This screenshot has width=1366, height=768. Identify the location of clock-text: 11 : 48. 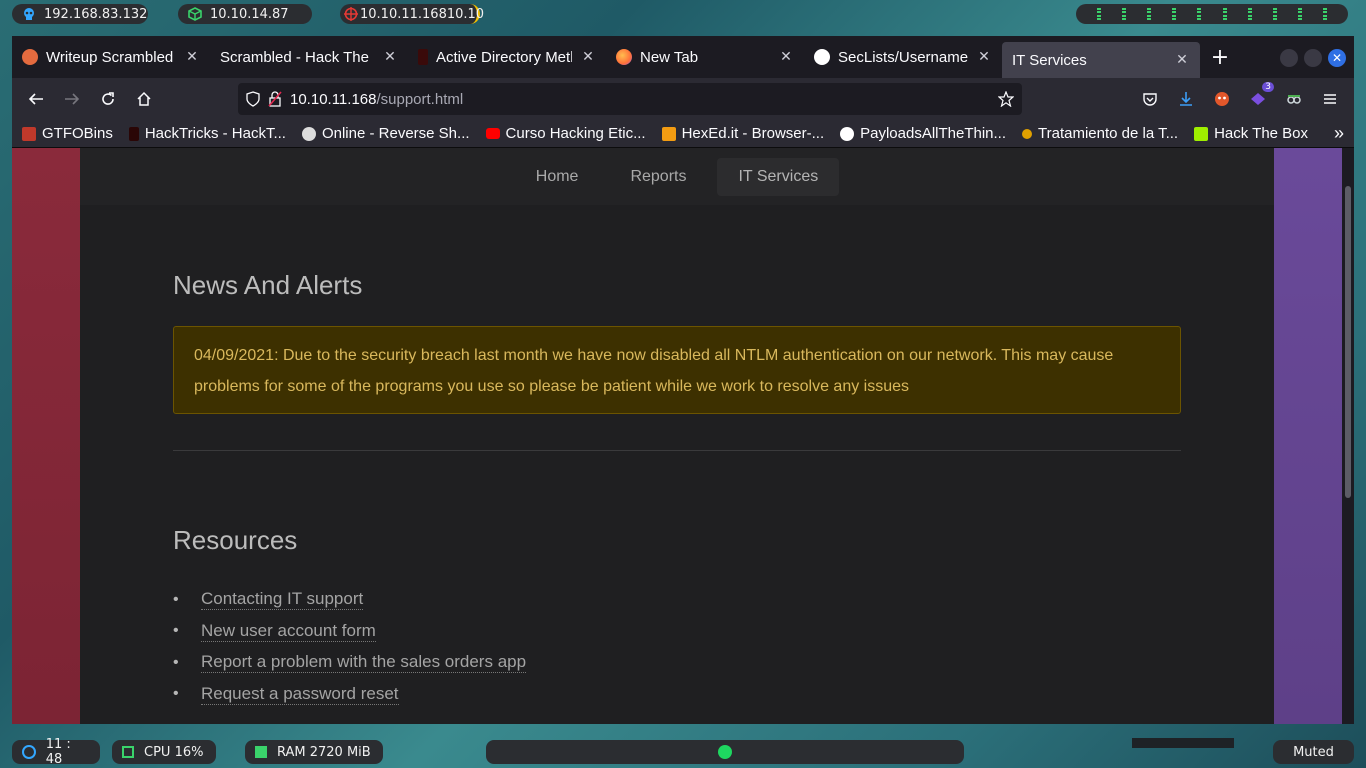
(58, 752).